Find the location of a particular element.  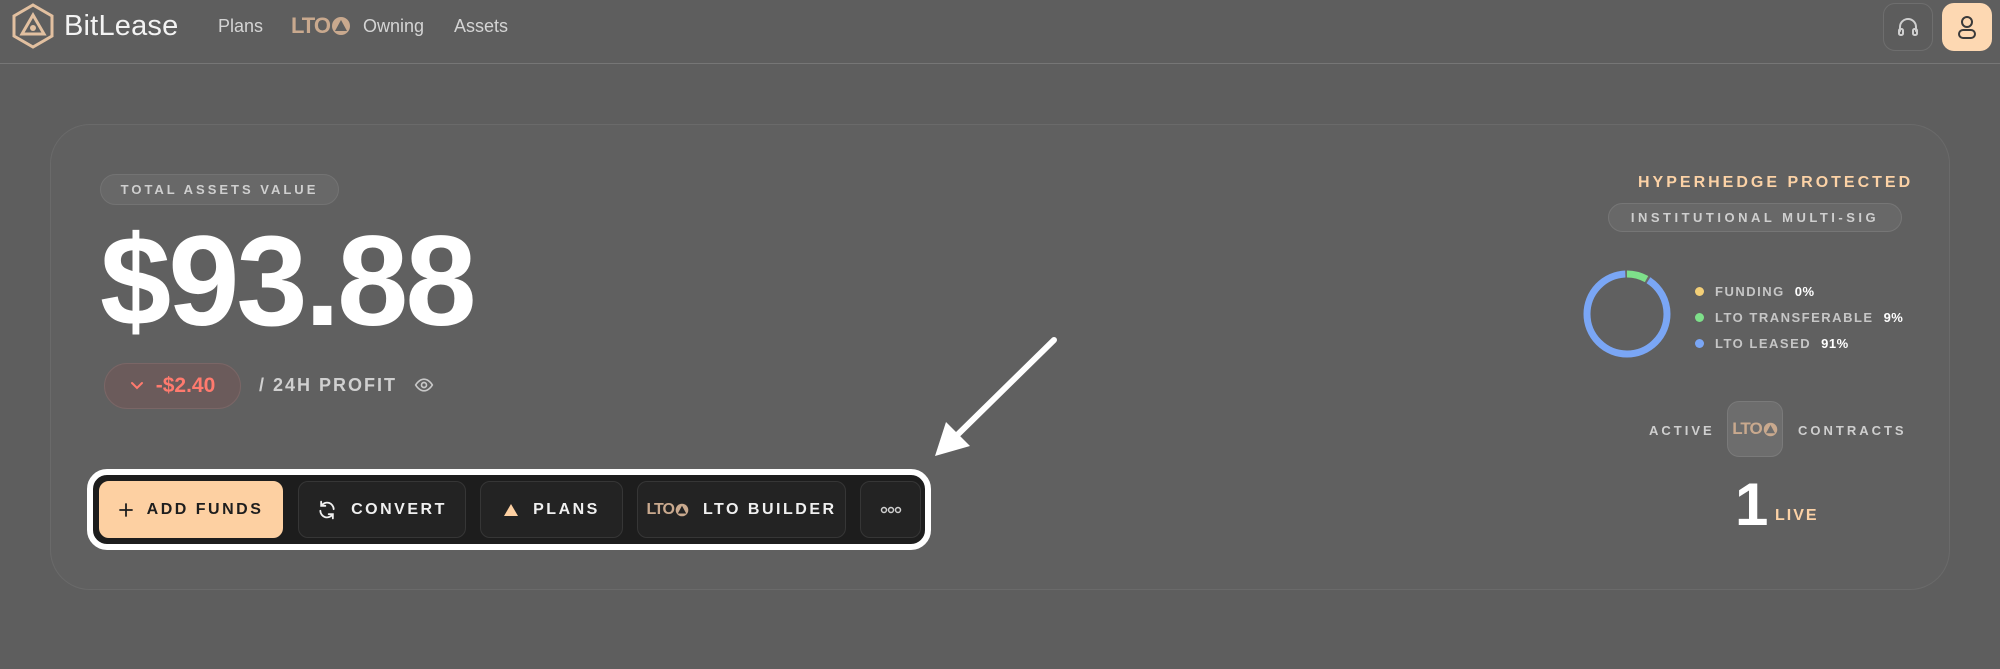

add-funds-label: ADD FUNDS is located at coordinates (205, 509).